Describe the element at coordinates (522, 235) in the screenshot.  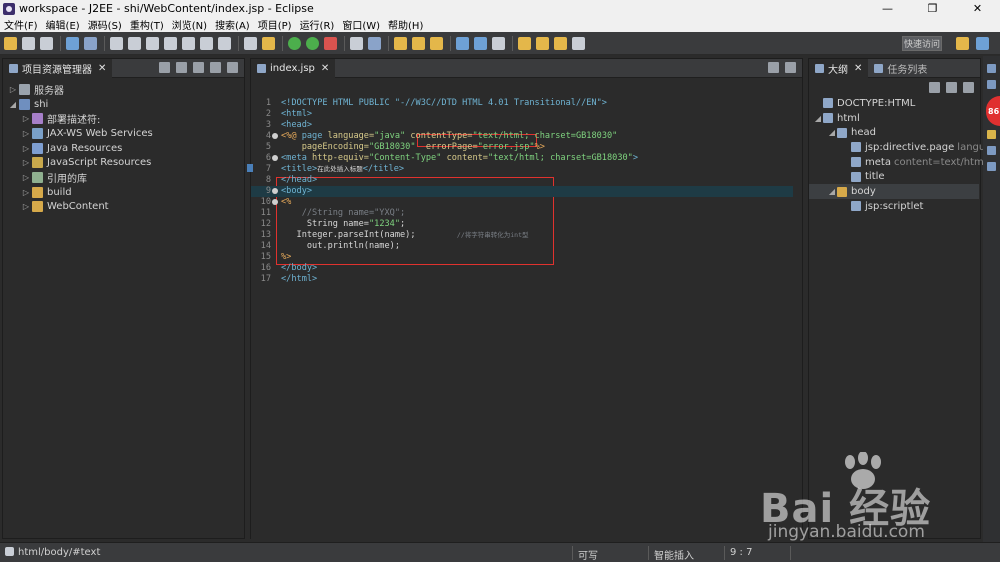
I see `code-line: 13 Integer.parseInt(name); //将字符串转化为int型` at that location.